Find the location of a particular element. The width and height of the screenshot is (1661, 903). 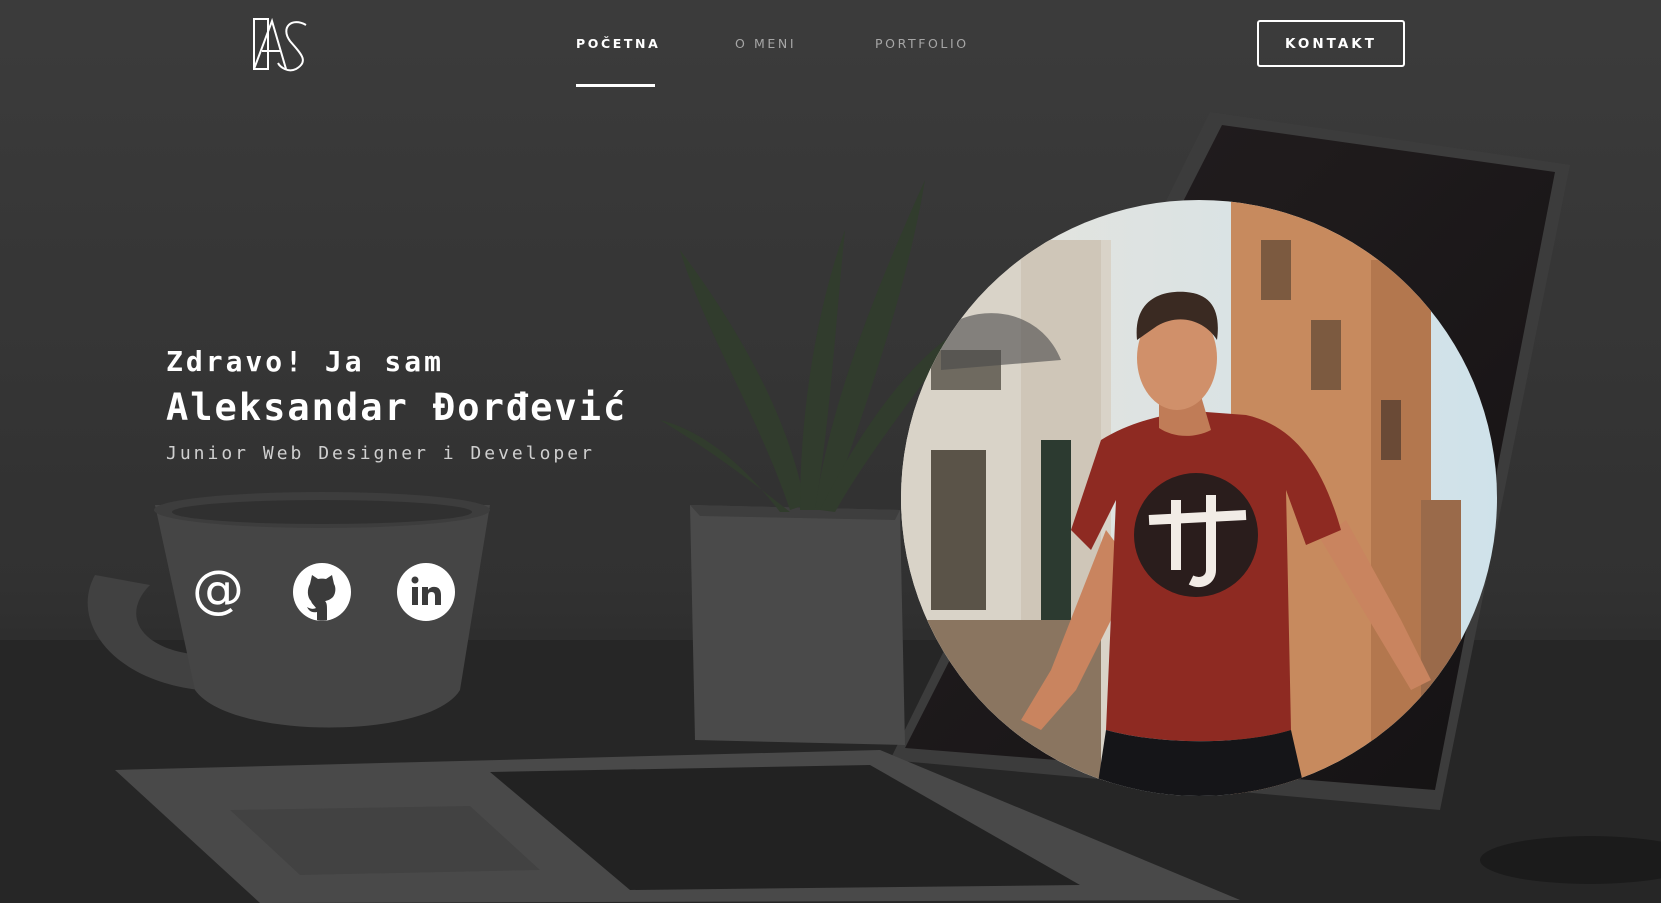

hero-role: Junior Web Designer i Developer is located at coordinates (380, 453).